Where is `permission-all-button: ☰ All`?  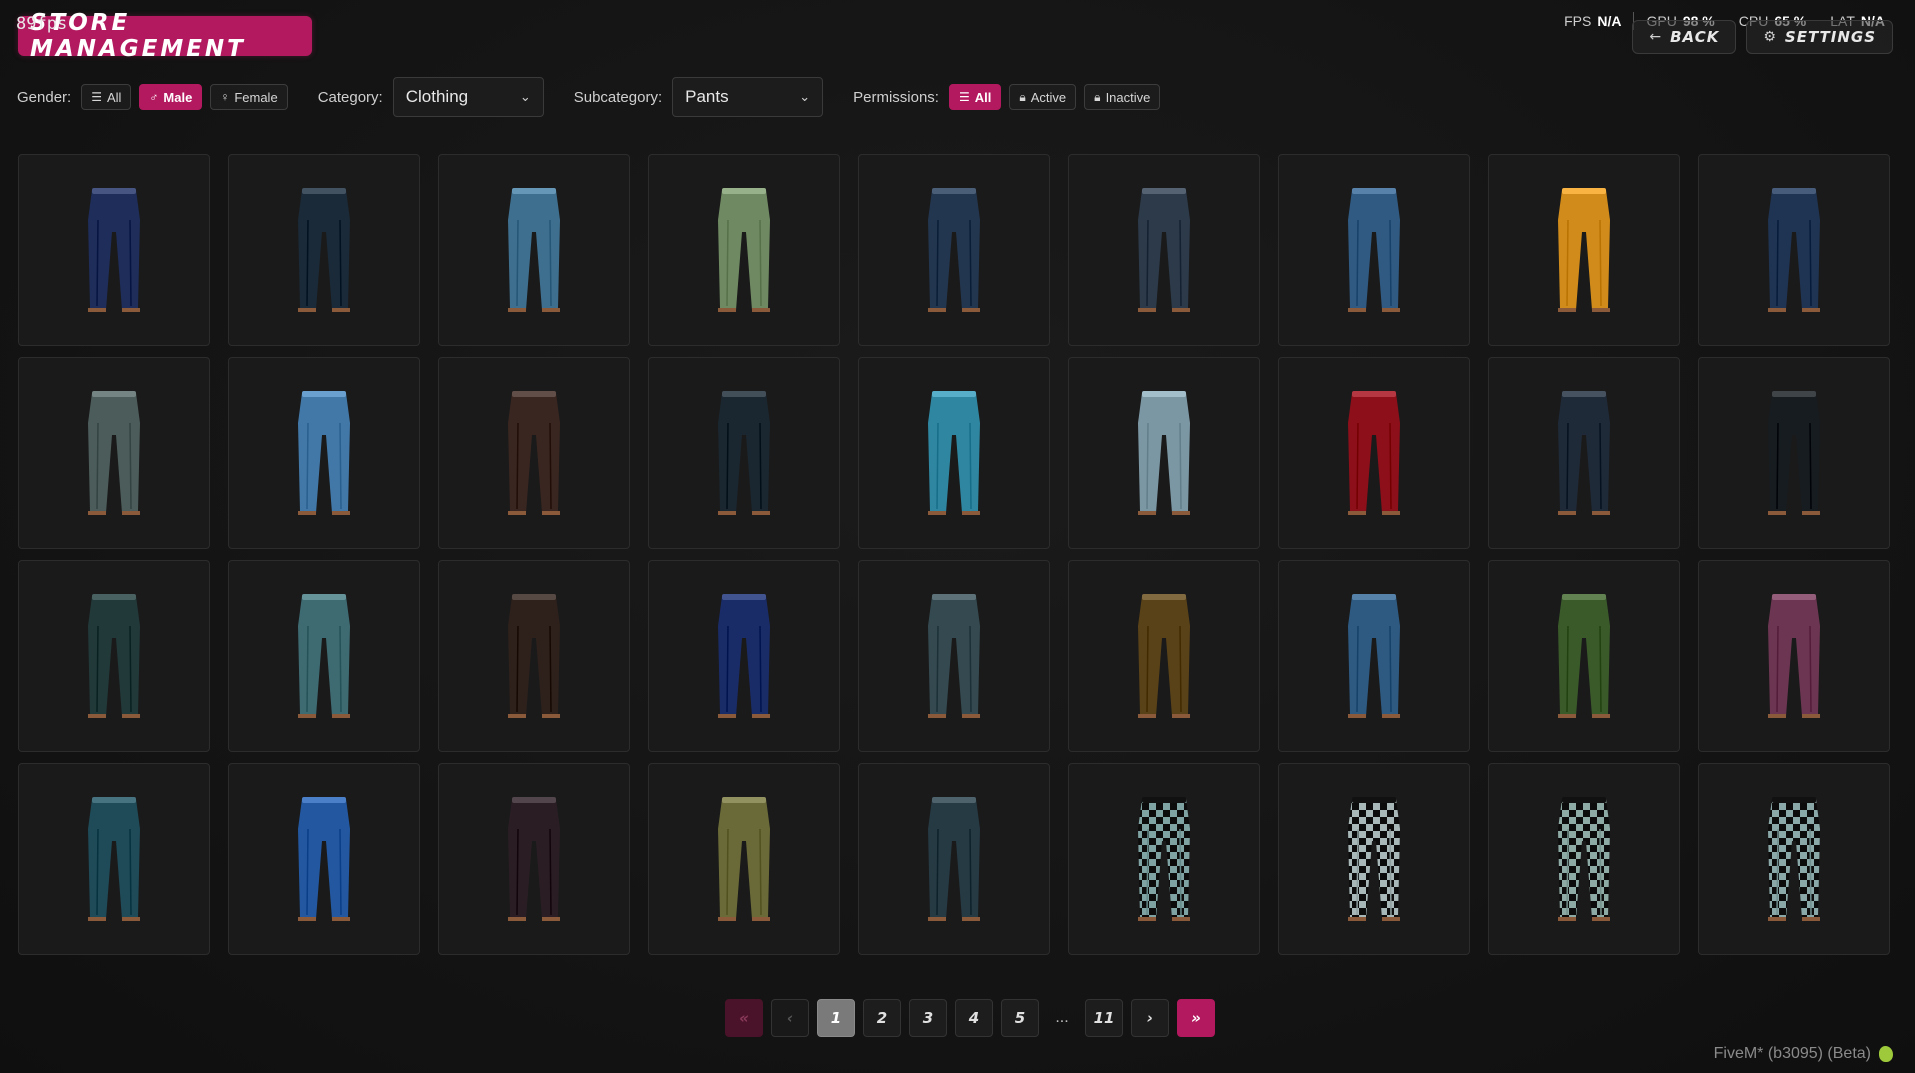 permission-all-button: ☰ All is located at coordinates (975, 97).